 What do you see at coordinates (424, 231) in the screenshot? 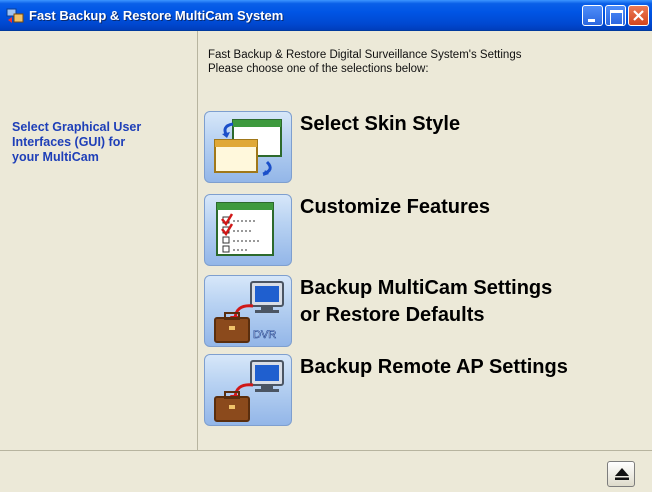
I see `customize-features-option: Customize Features` at bounding box center [424, 231].